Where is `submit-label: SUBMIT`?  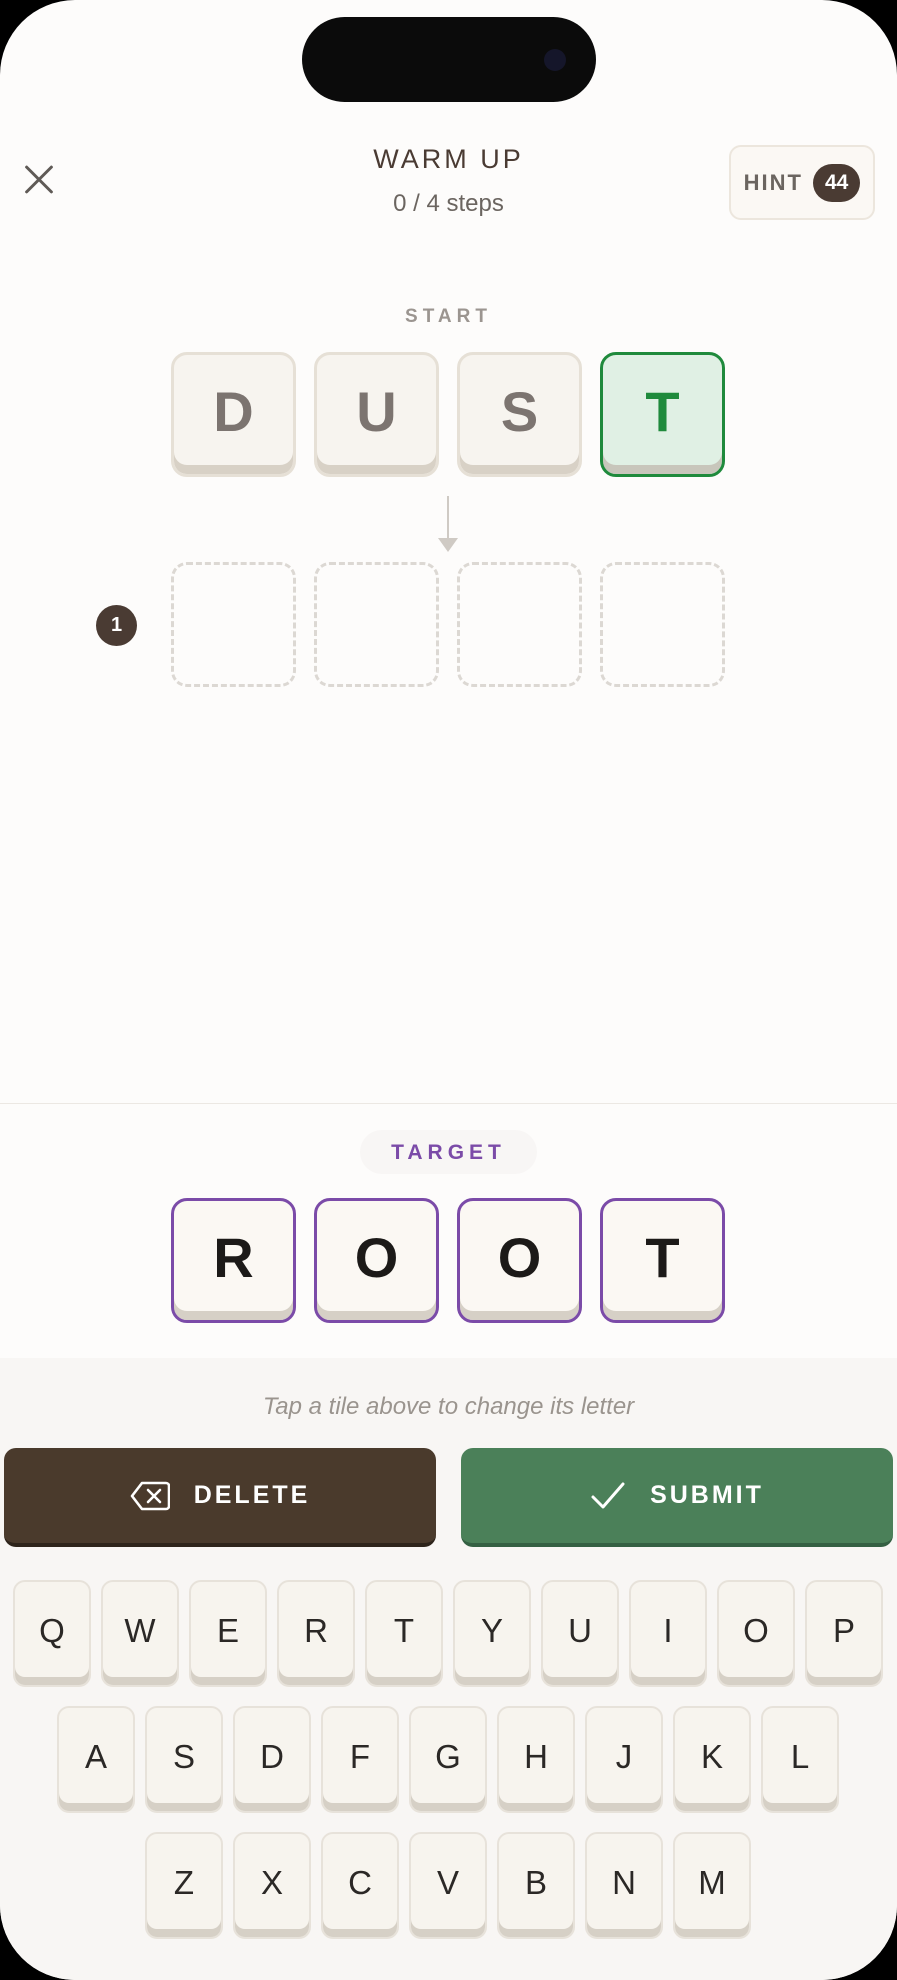
submit-label: SUBMIT is located at coordinates (707, 1495).